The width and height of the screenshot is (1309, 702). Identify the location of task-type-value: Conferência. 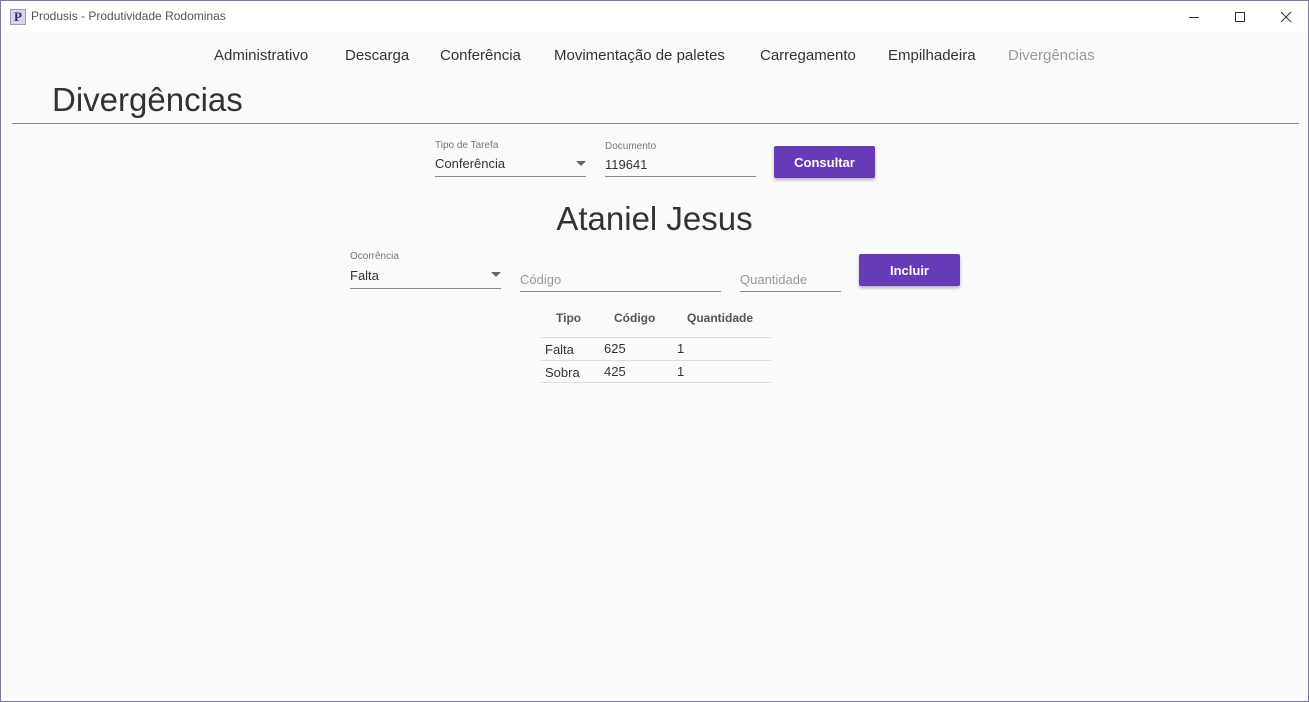
(470, 163).